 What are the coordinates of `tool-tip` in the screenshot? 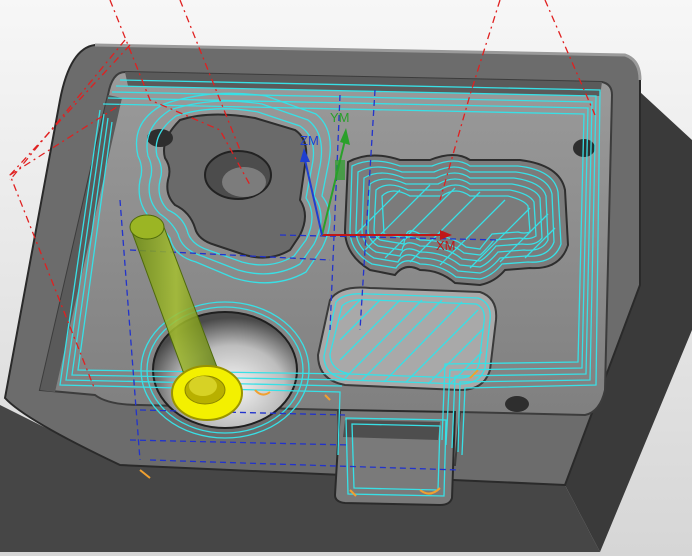 It's located at (203, 386).